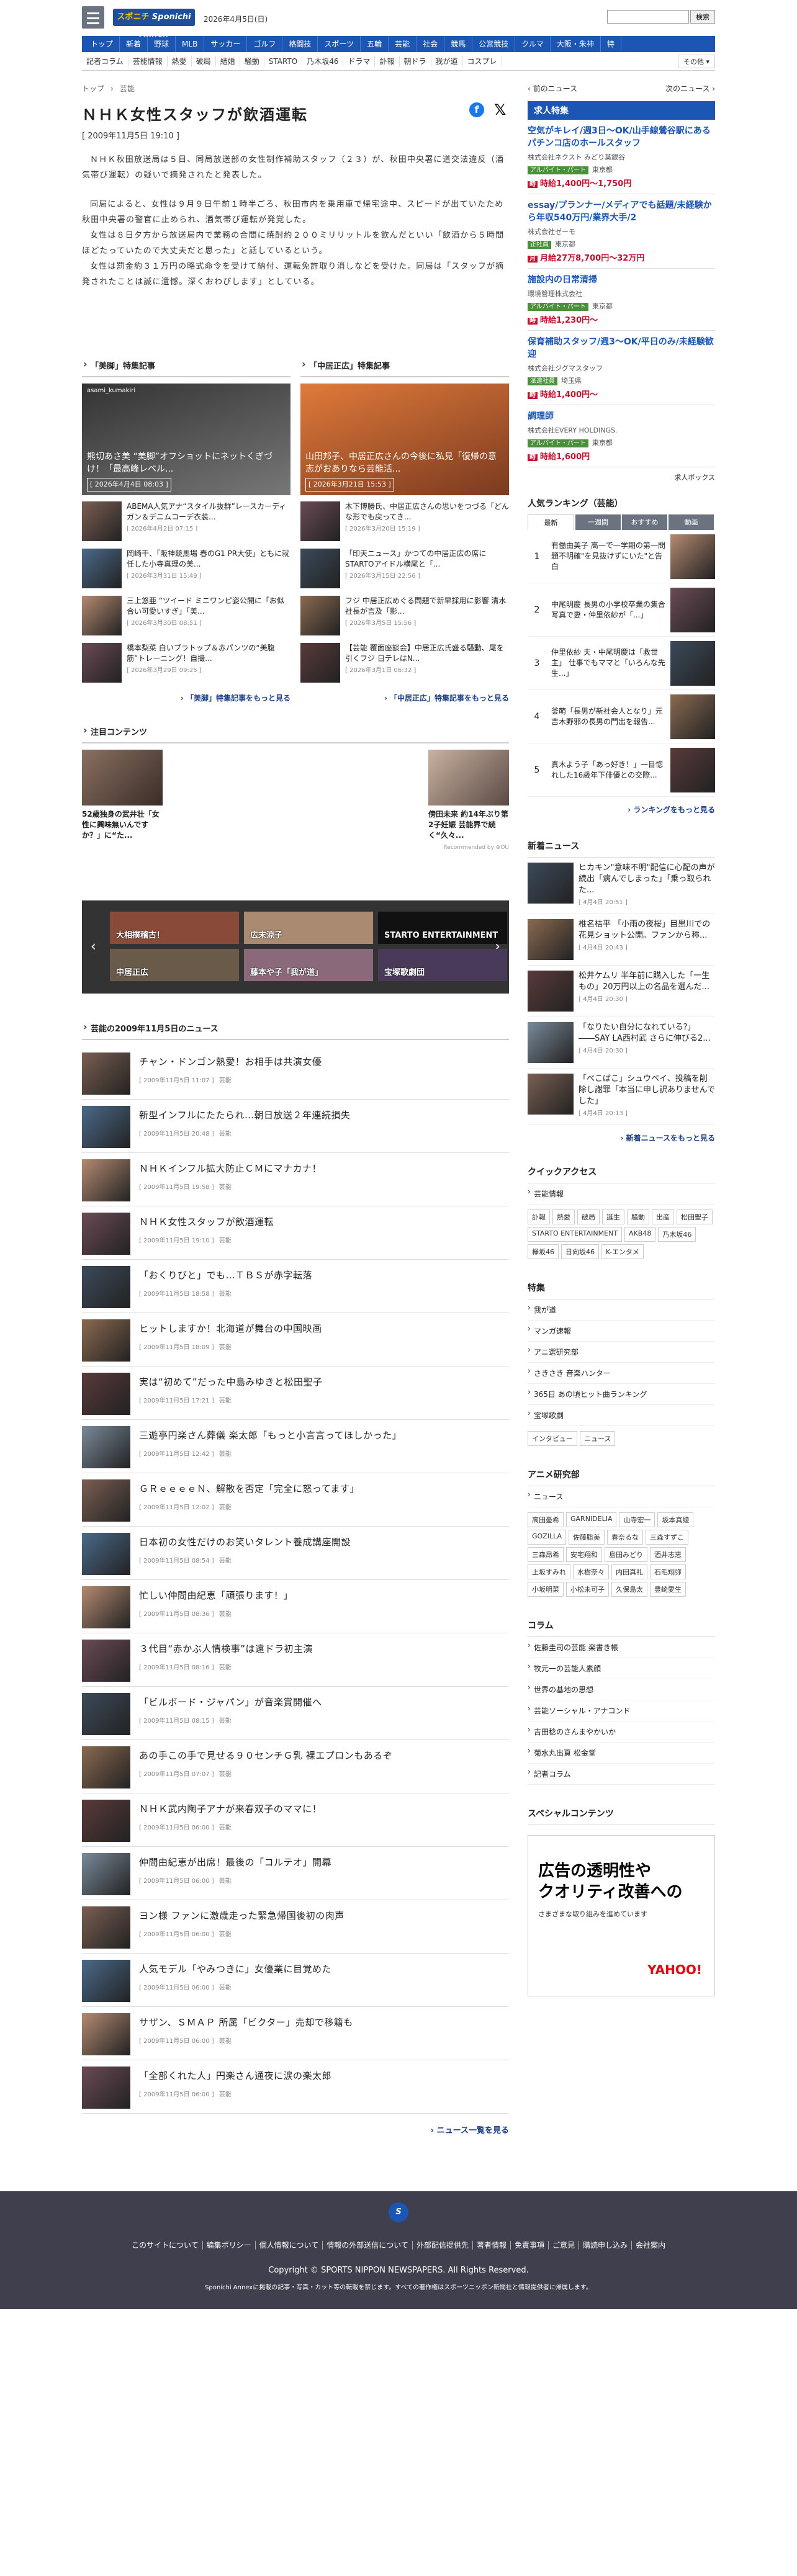  I want to click on quick-access-tag: 破局, so click(588, 1216).